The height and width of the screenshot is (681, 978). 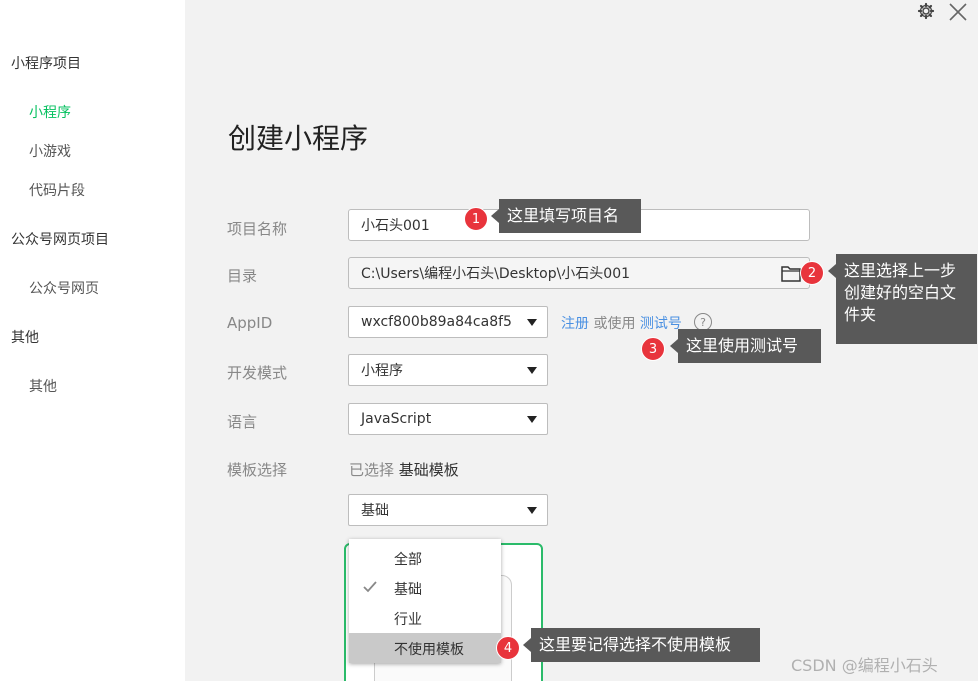 What do you see at coordinates (375, 511) in the screenshot?
I see `template-filter-value: 基础` at bounding box center [375, 511].